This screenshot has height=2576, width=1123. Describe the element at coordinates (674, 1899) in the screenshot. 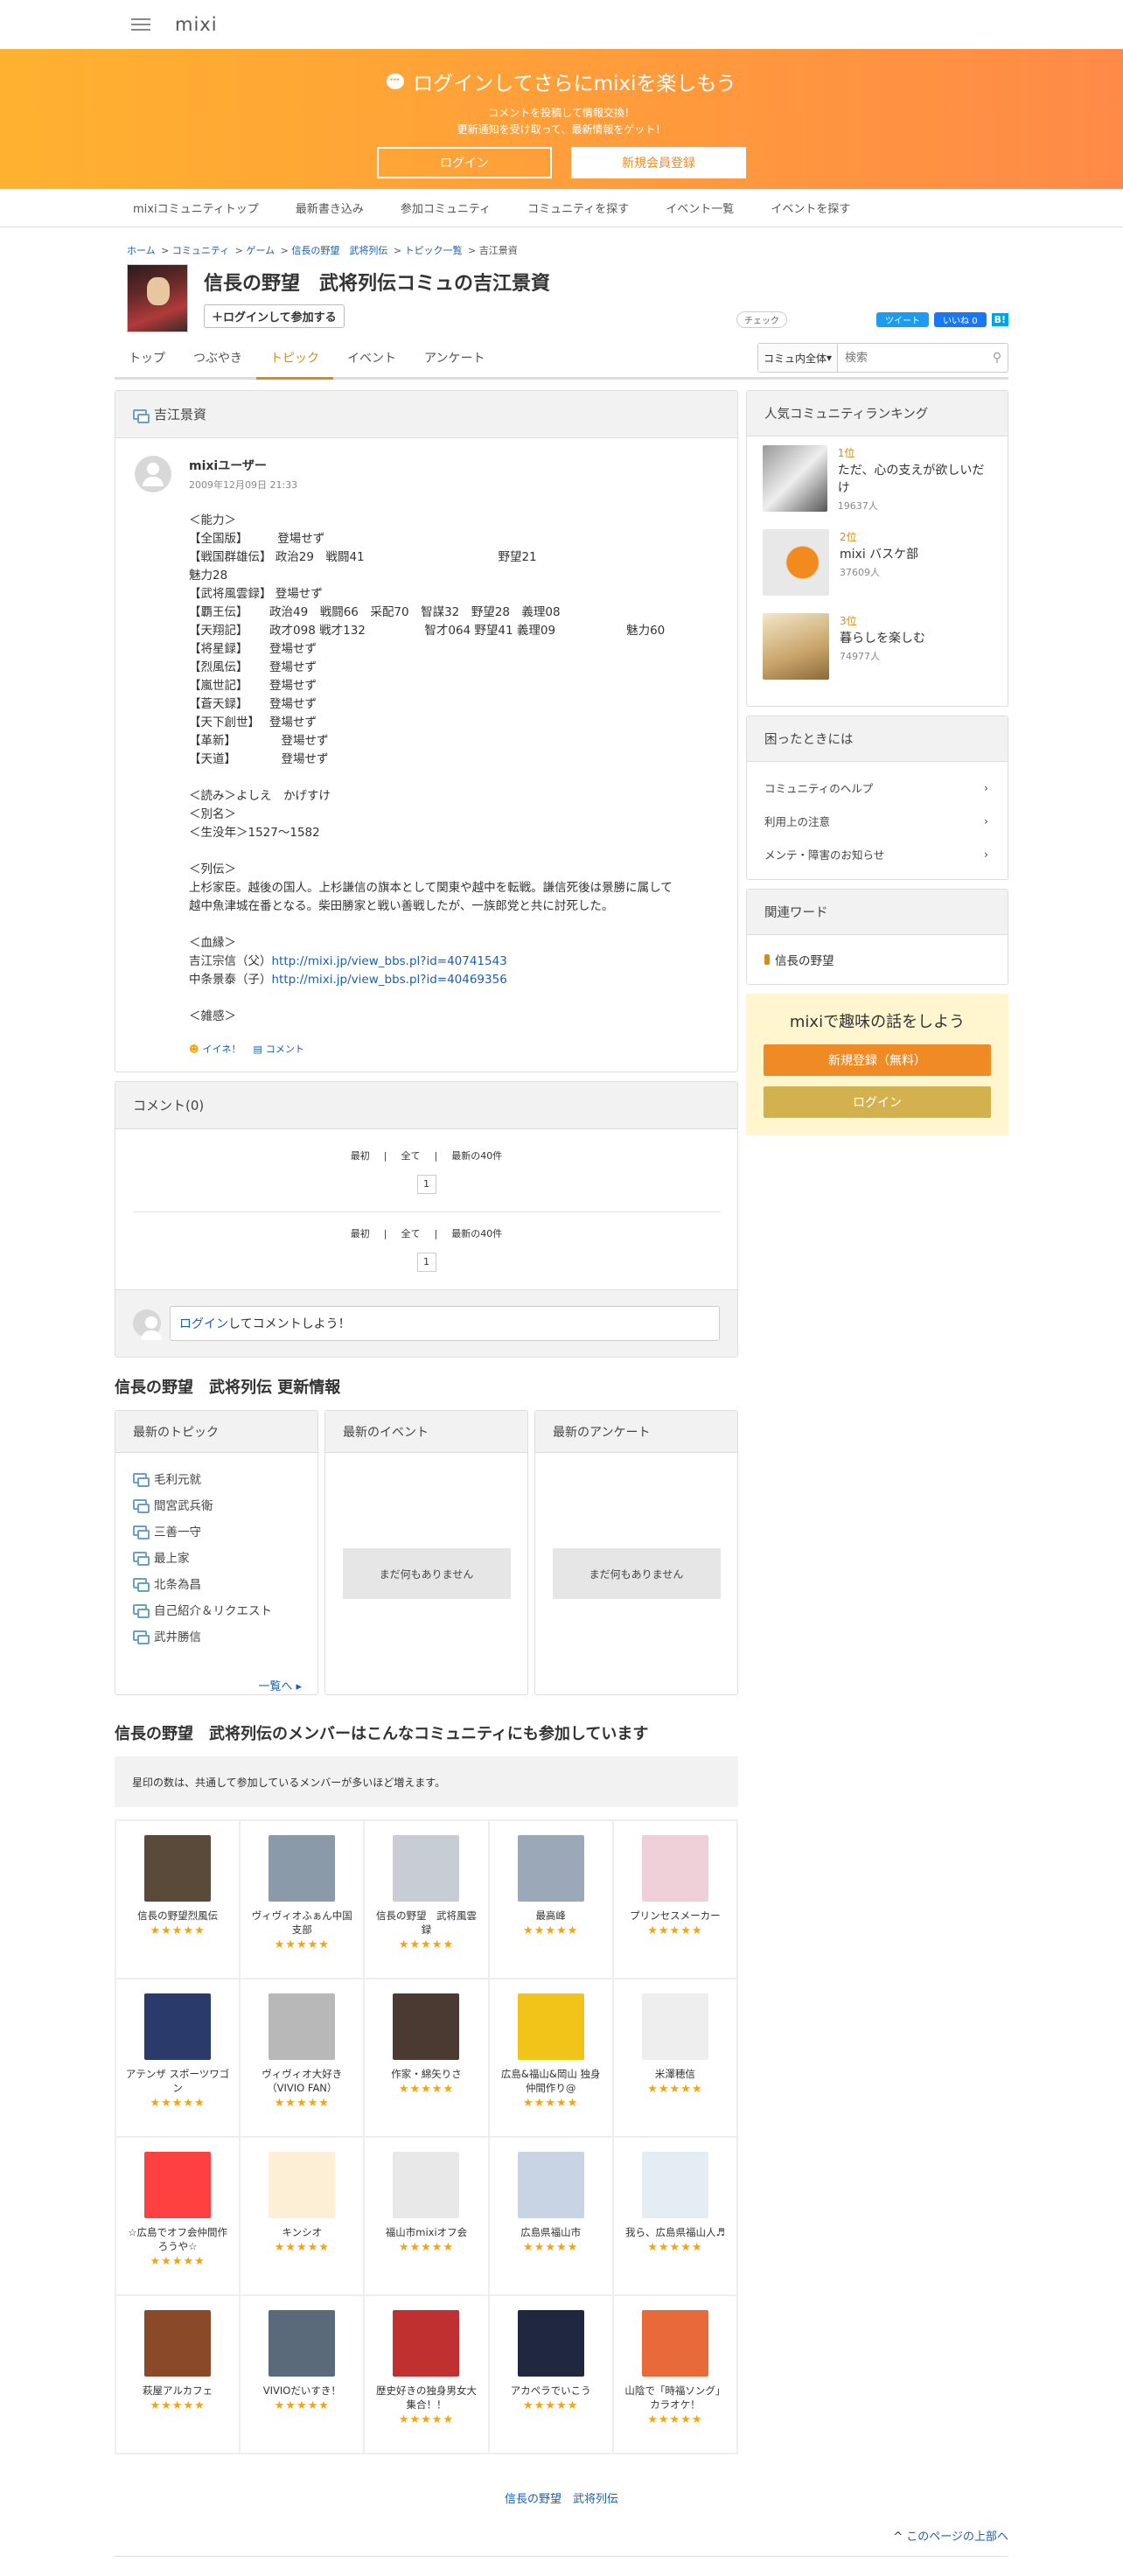

I see `community-card: プリンセスメーカー ★★★★★` at that location.